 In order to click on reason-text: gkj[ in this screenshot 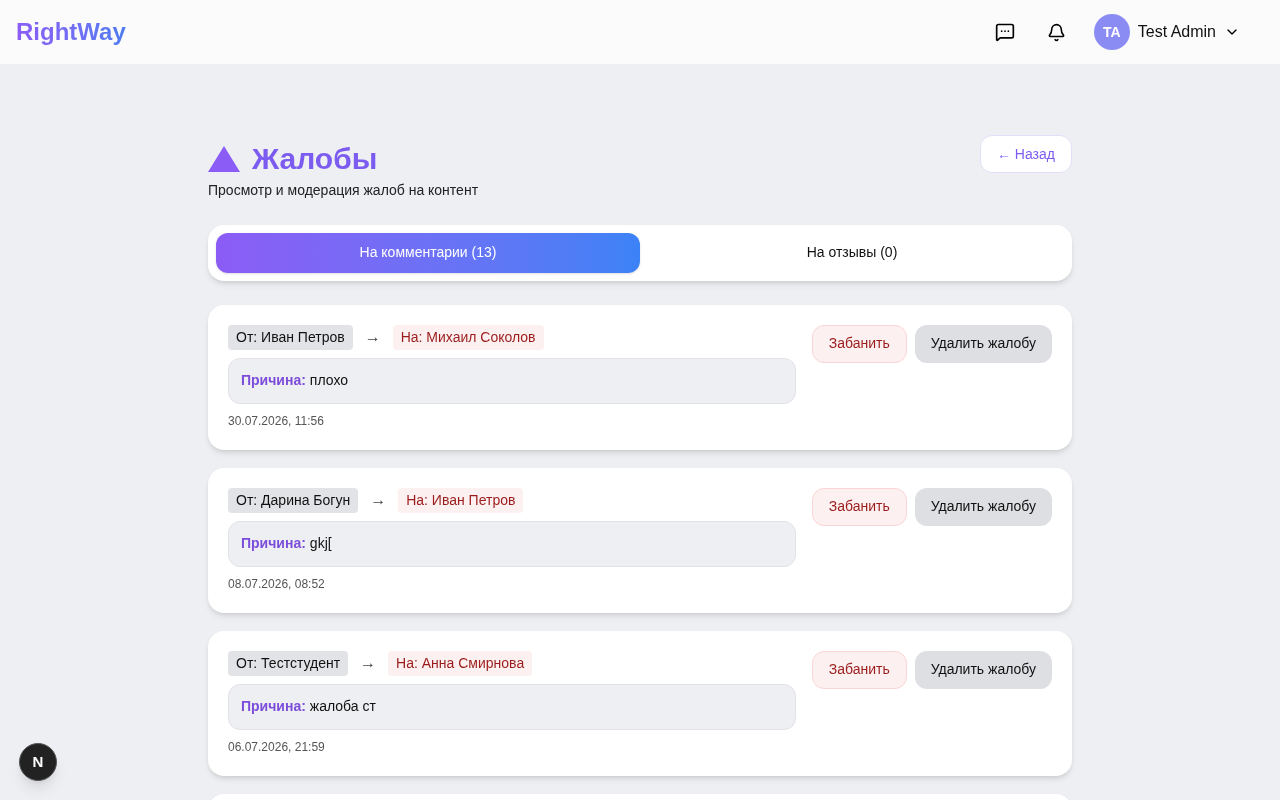, I will do `click(320, 543)`.